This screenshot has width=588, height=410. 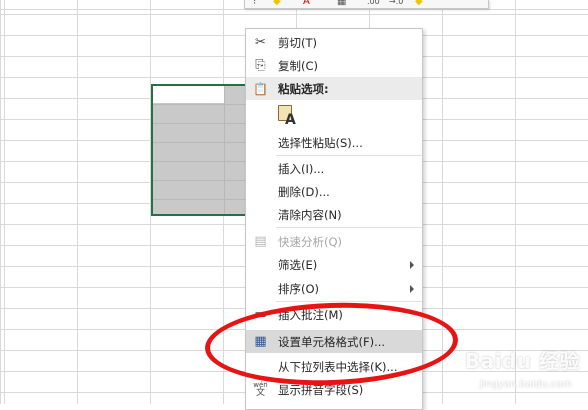 What do you see at coordinates (310, 241) in the screenshot?
I see `menu-item-quick-analysis-label: 快速分析(Q)` at bounding box center [310, 241].